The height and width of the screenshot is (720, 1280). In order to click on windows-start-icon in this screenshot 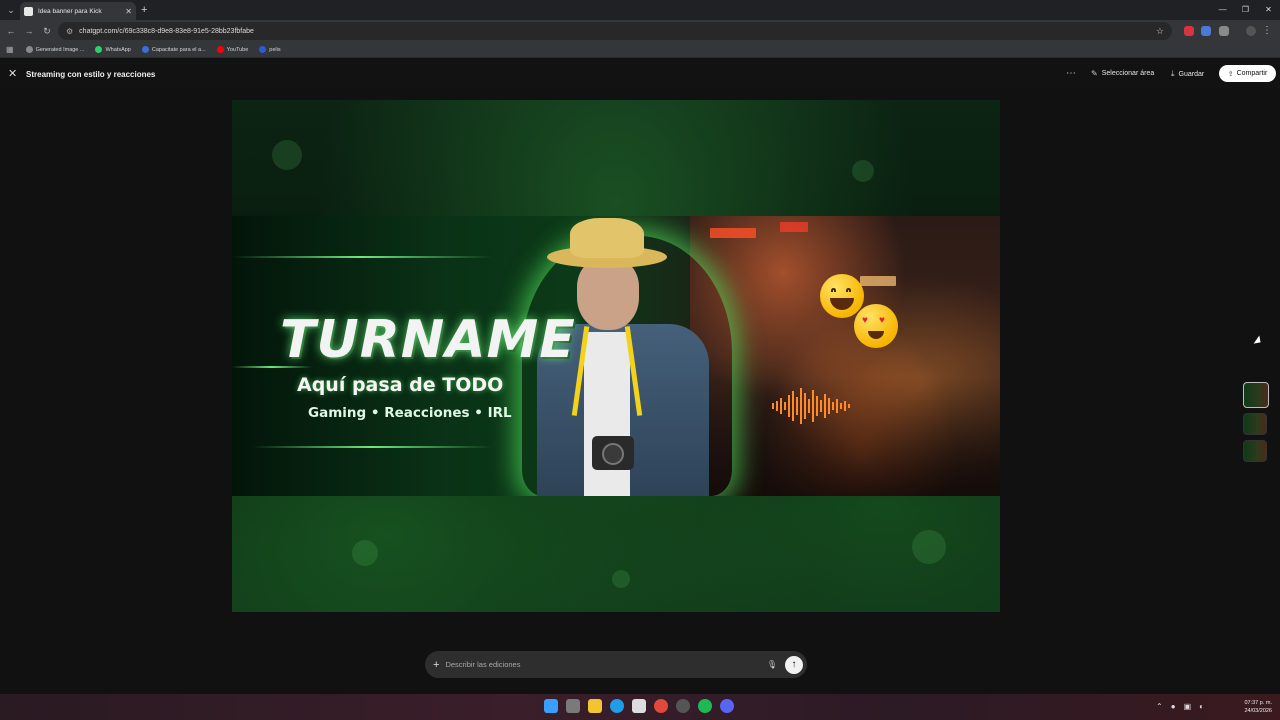, I will do `click(551, 706)`.